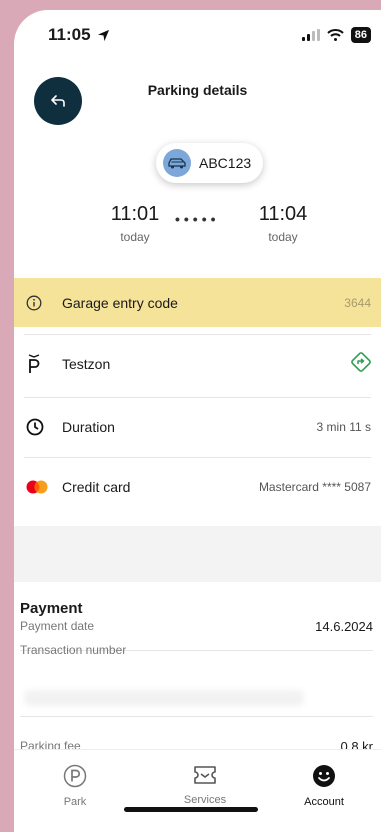  What do you see at coordinates (75, 802) in the screenshot?
I see `nav-label-park: Park` at bounding box center [75, 802].